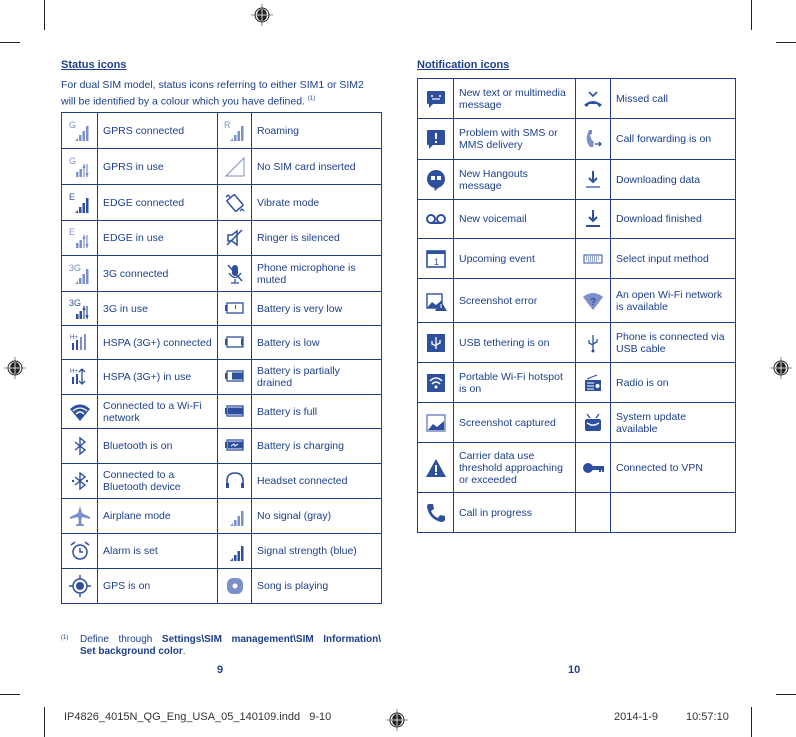 This screenshot has width=796, height=737. I want to click on label-cell: Battery is charging, so click(316, 446).